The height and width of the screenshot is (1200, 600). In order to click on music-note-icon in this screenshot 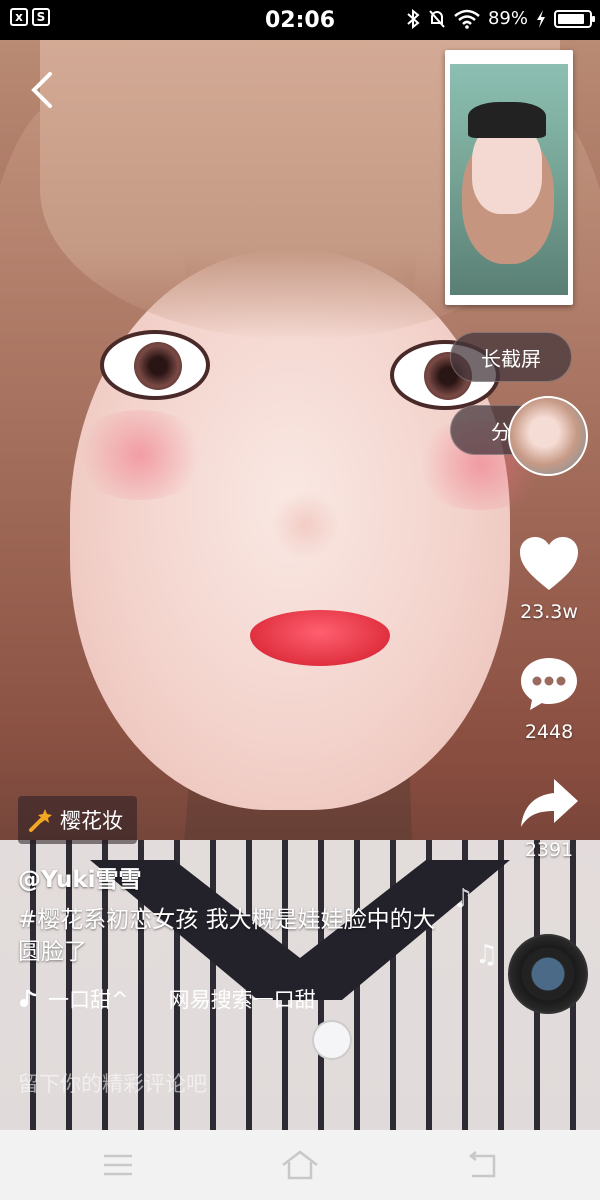, I will do `click(28, 998)`.